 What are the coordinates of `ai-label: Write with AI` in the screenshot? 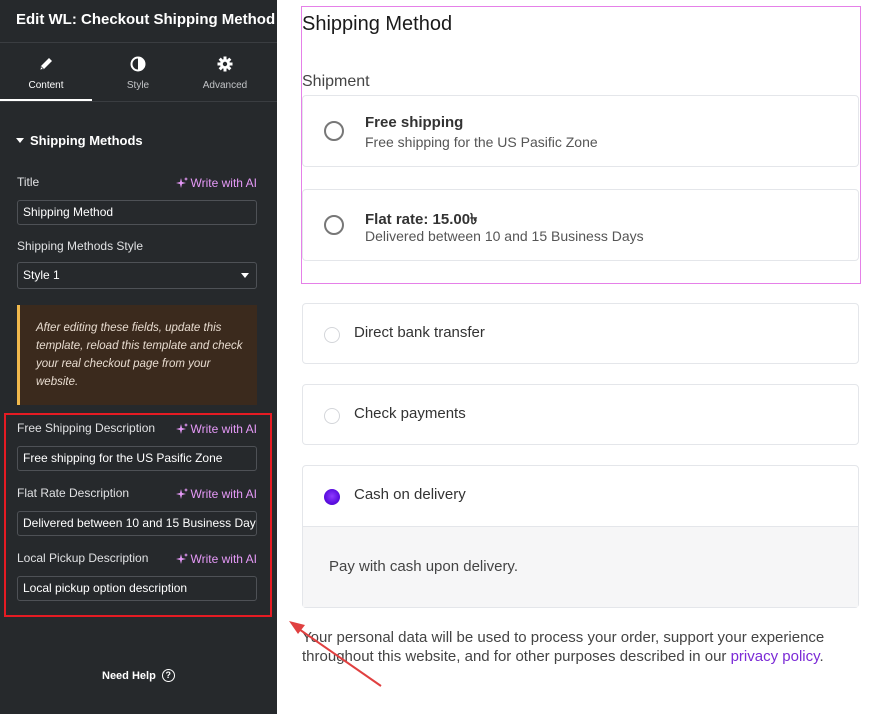 It's located at (223, 183).